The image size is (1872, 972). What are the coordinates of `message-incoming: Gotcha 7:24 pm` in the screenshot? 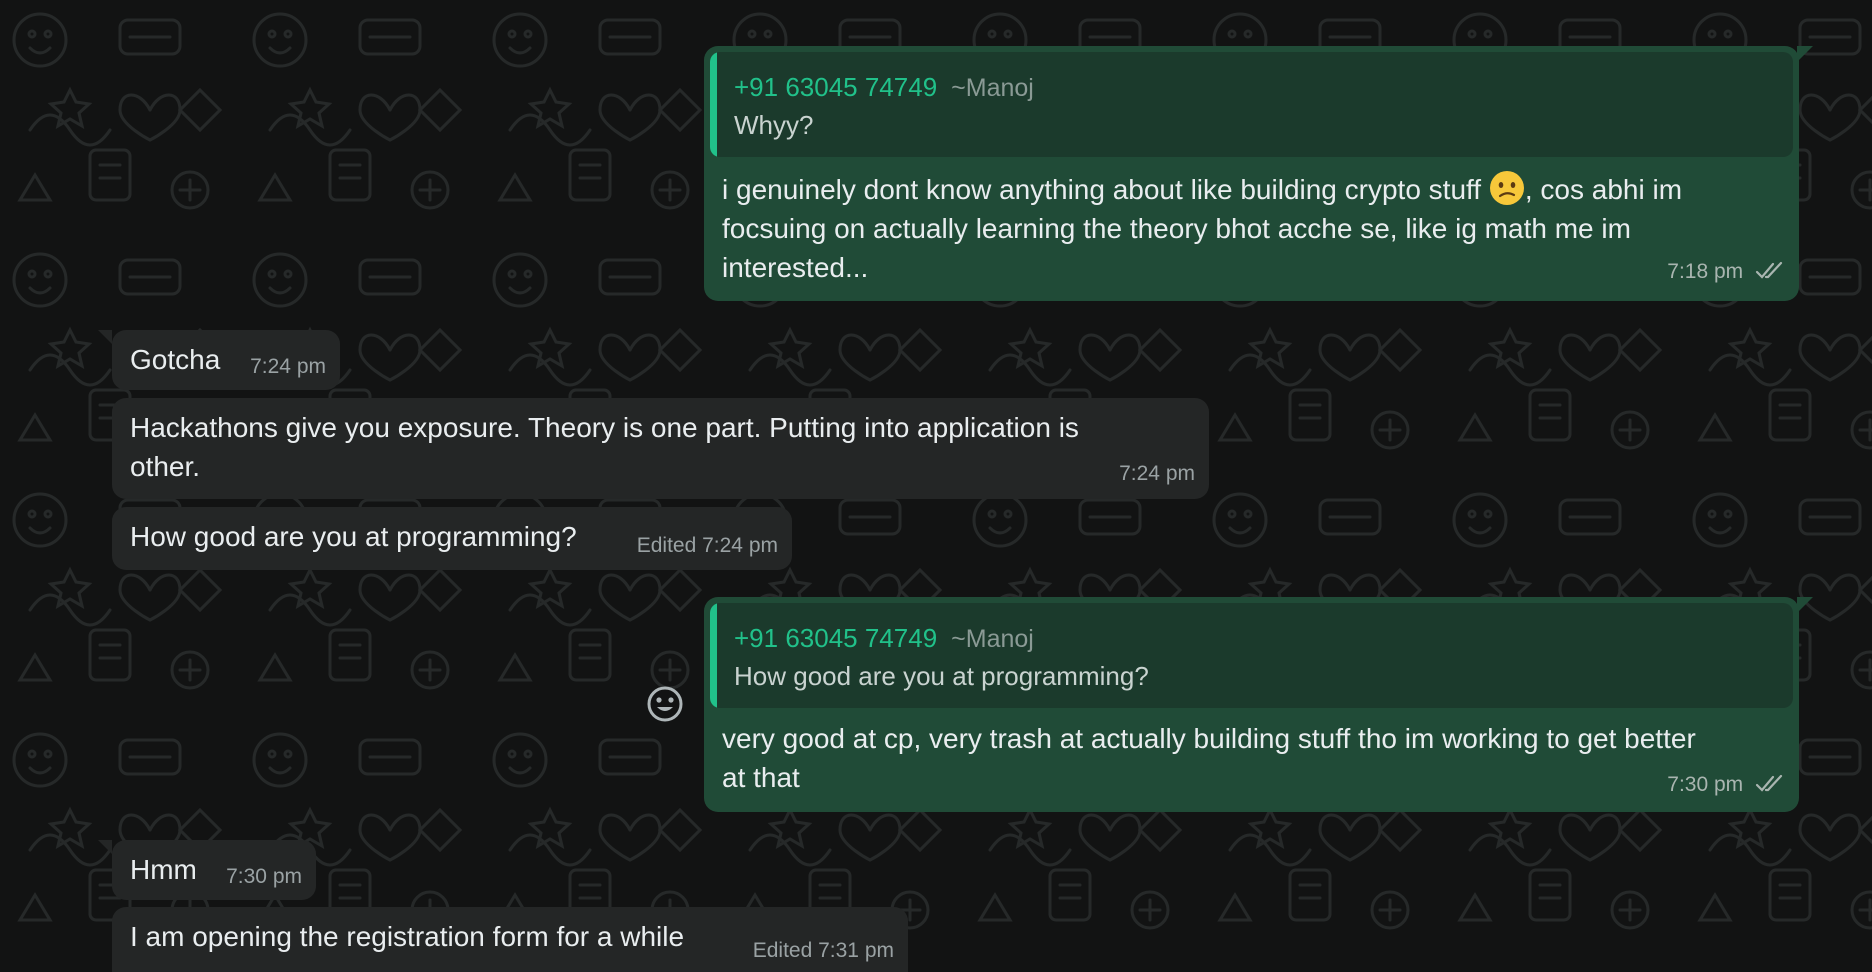 It's located at (219, 360).